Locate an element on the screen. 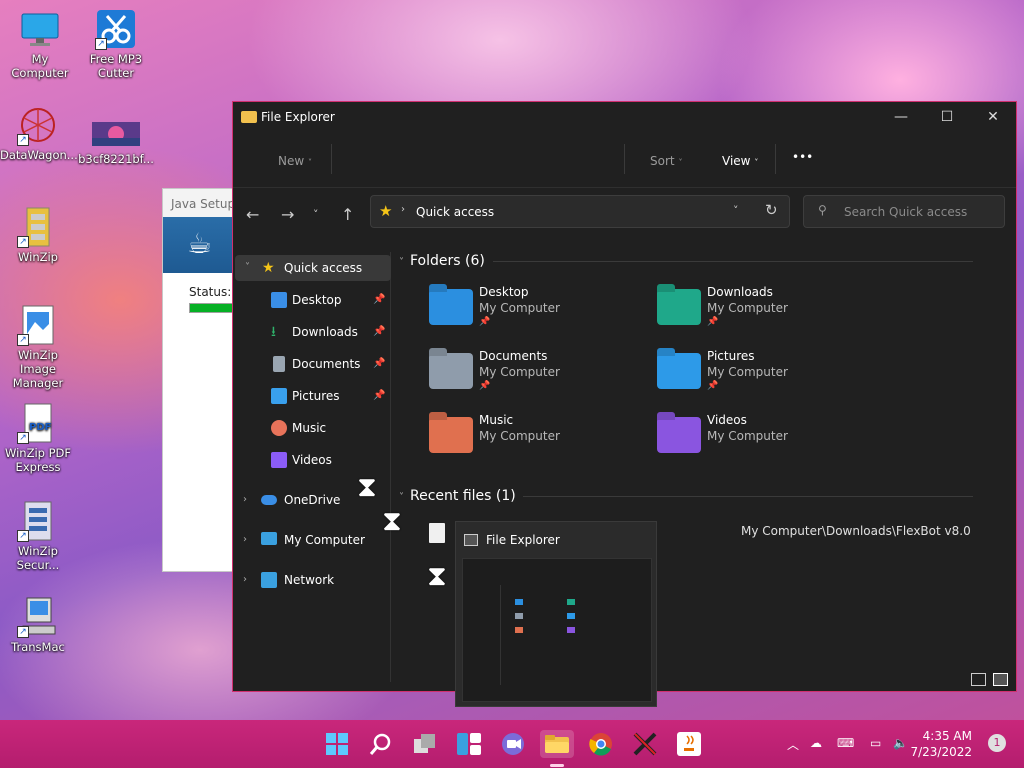 The height and width of the screenshot is (768, 1024). view-button: View ˅ is located at coordinates (740, 161).